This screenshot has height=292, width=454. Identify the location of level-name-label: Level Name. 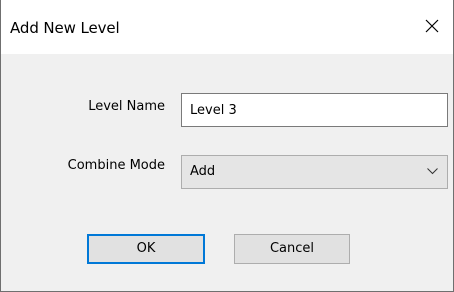
(126, 106).